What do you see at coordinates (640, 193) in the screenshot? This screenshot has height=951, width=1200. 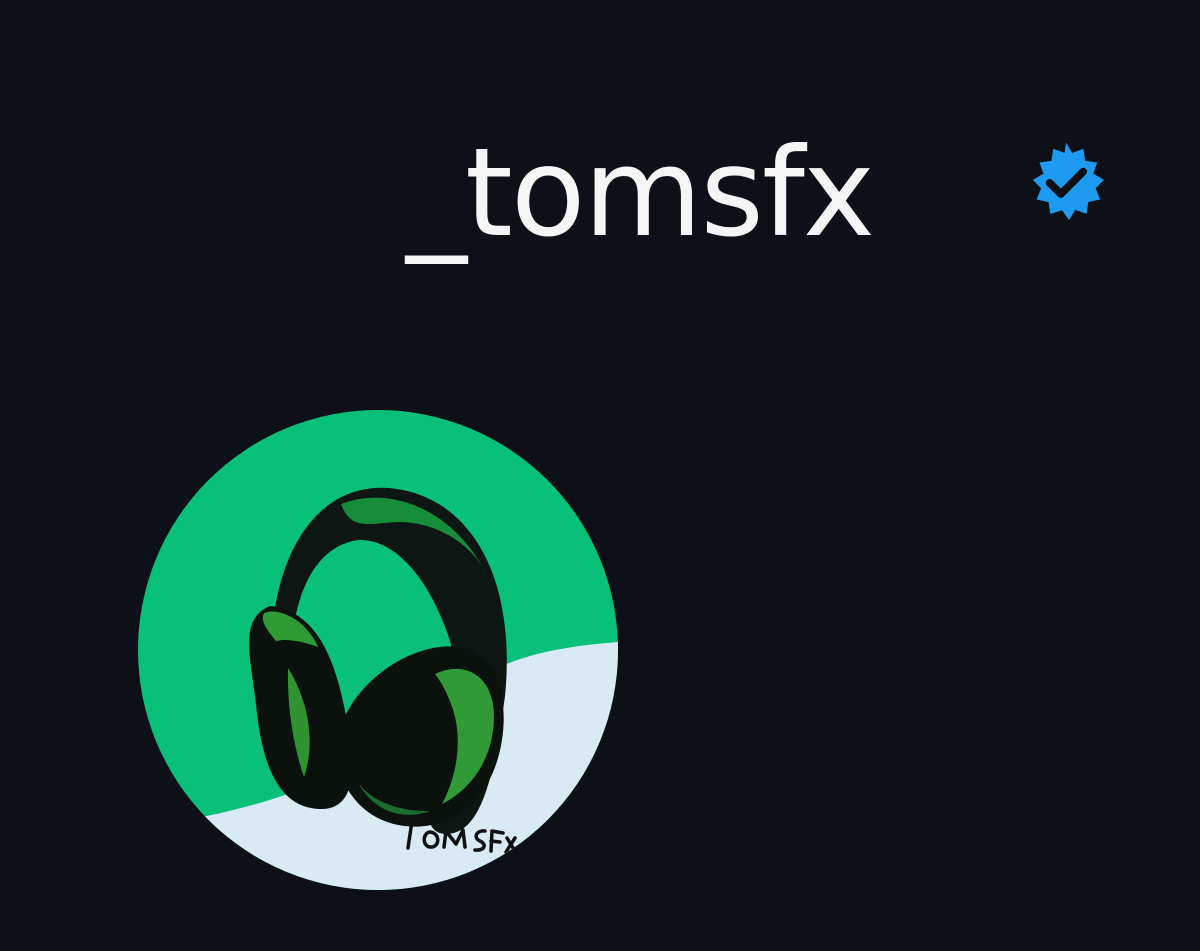 I see `profile-username: _tomsfx` at bounding box center [640, 193].